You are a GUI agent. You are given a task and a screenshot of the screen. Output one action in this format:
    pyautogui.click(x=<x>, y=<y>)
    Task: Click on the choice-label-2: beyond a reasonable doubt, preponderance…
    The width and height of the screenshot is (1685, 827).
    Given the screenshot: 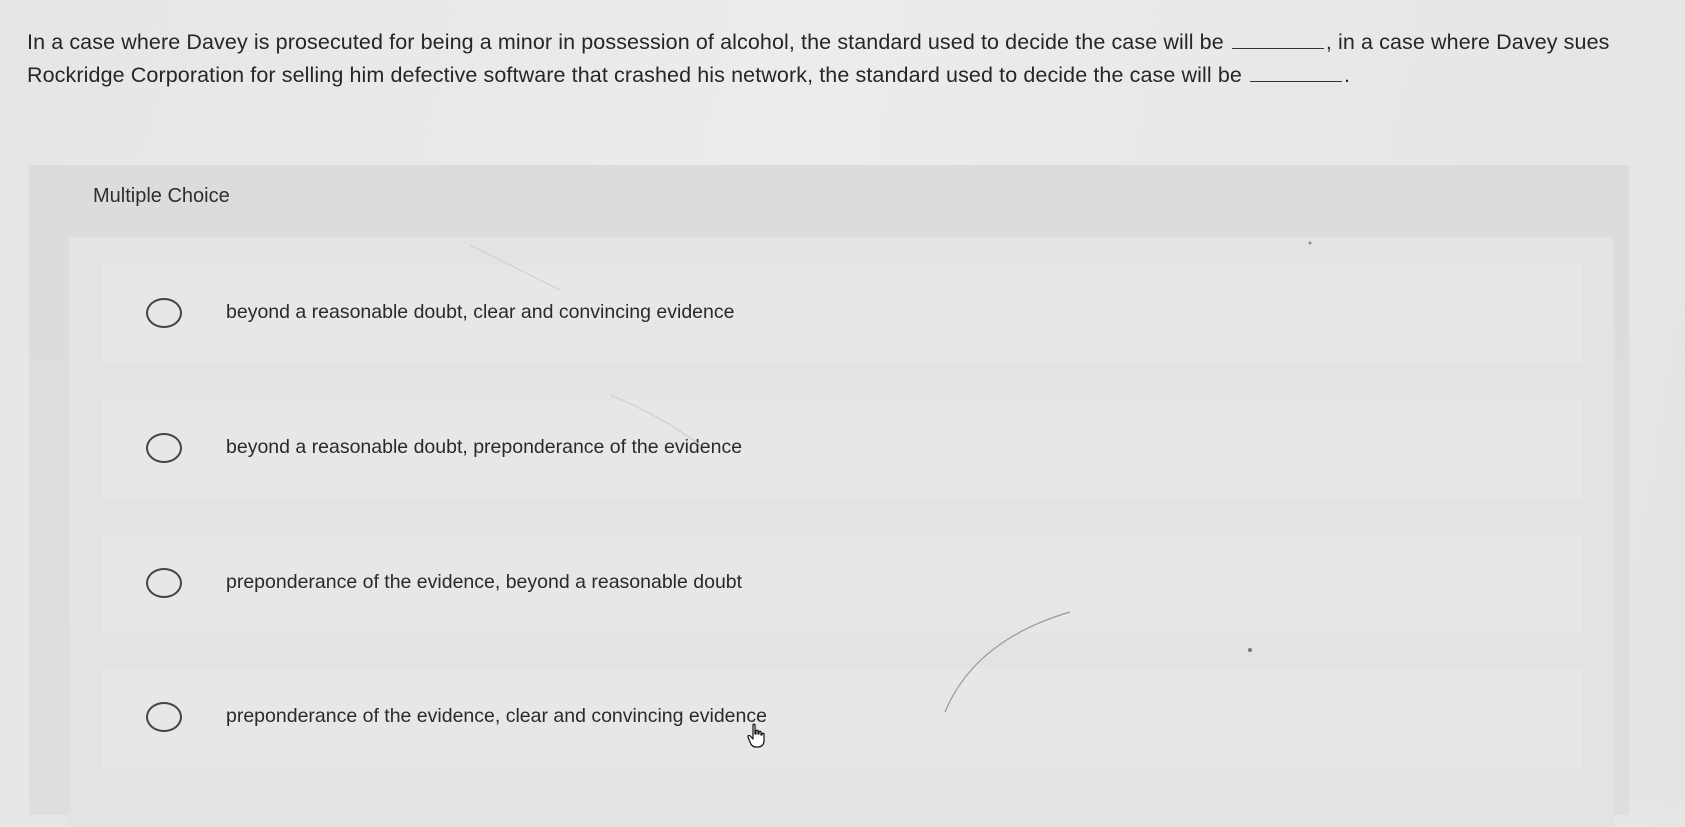 What is the action you would take?
    pyautogui.click(x=484, y=447)
    